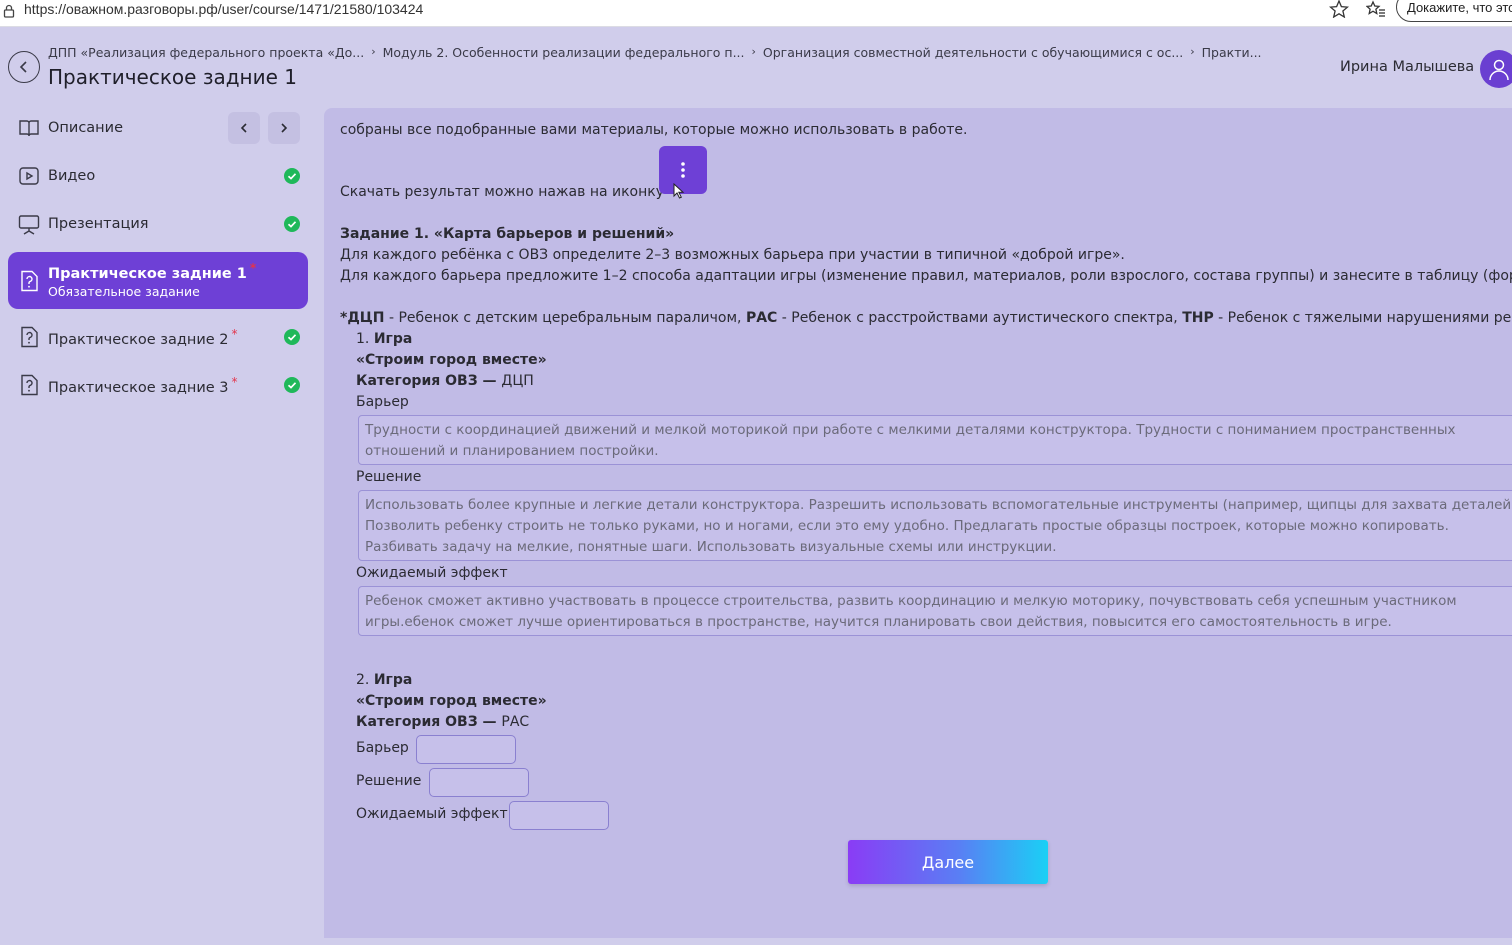  What do you see at coordinates (515, 722) in the screenshot?
I see `category-value: РАС` at bounding box center [515, 722].